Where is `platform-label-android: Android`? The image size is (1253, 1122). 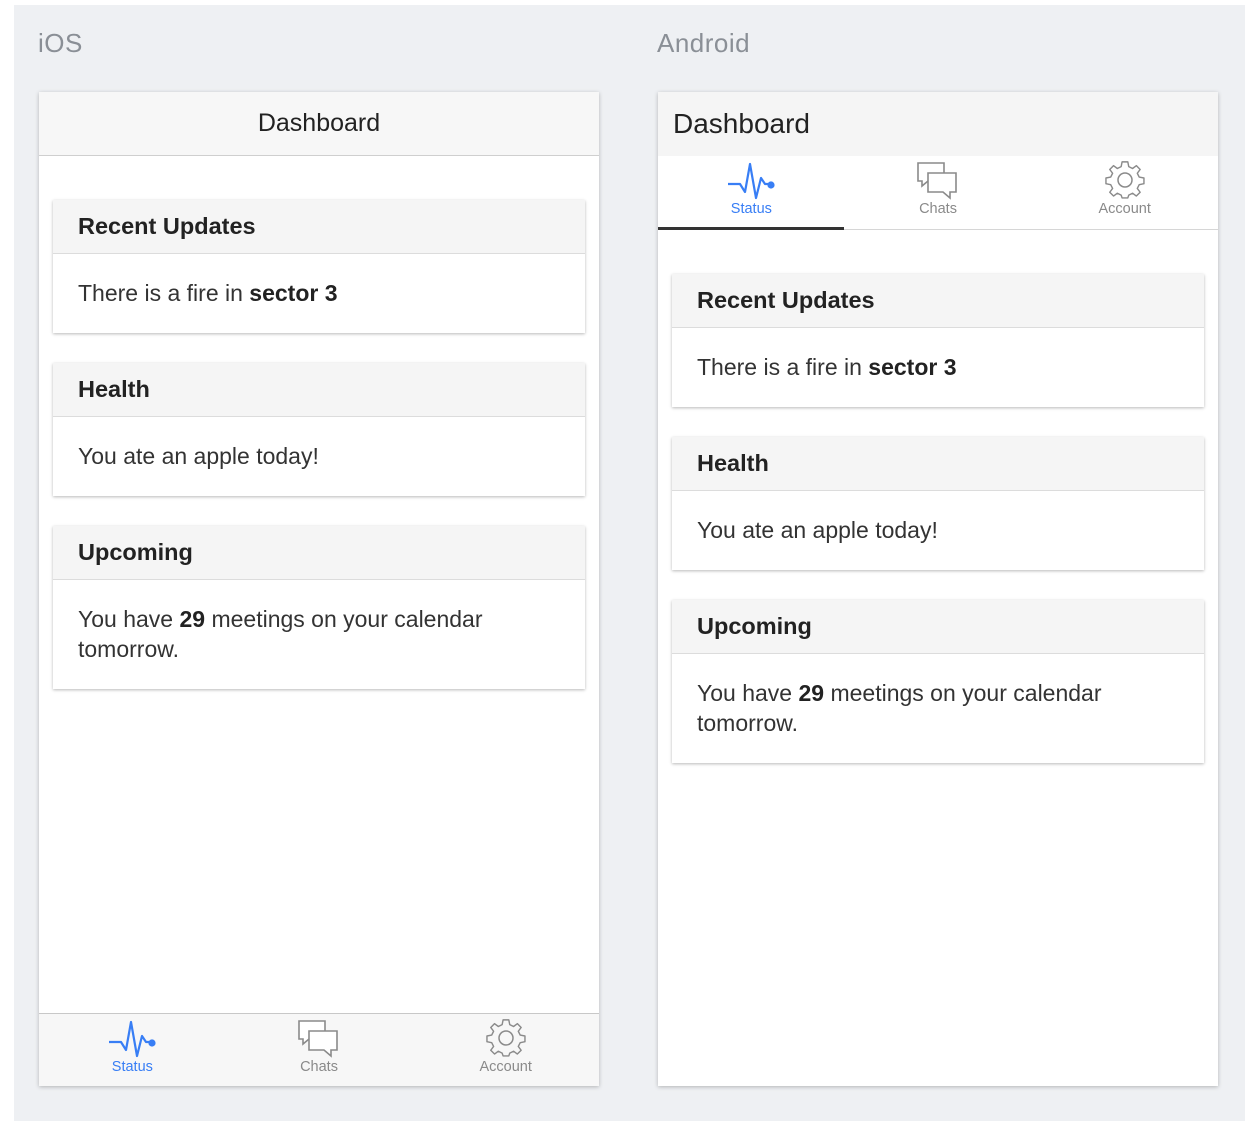 platform-label-android: Android is located at coordinates (704, 43).